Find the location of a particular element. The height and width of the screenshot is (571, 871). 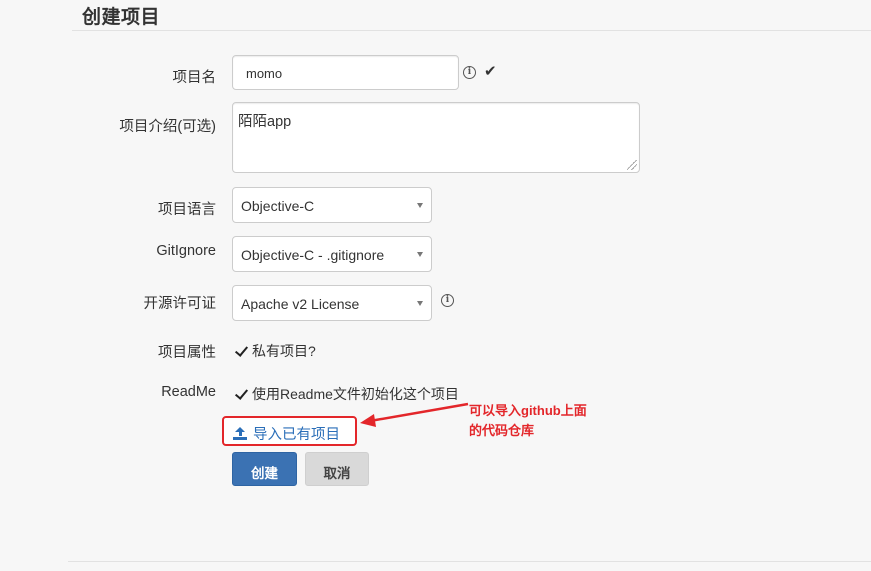

project-description-value: 陌陌app is located at coordinates (265, 122).